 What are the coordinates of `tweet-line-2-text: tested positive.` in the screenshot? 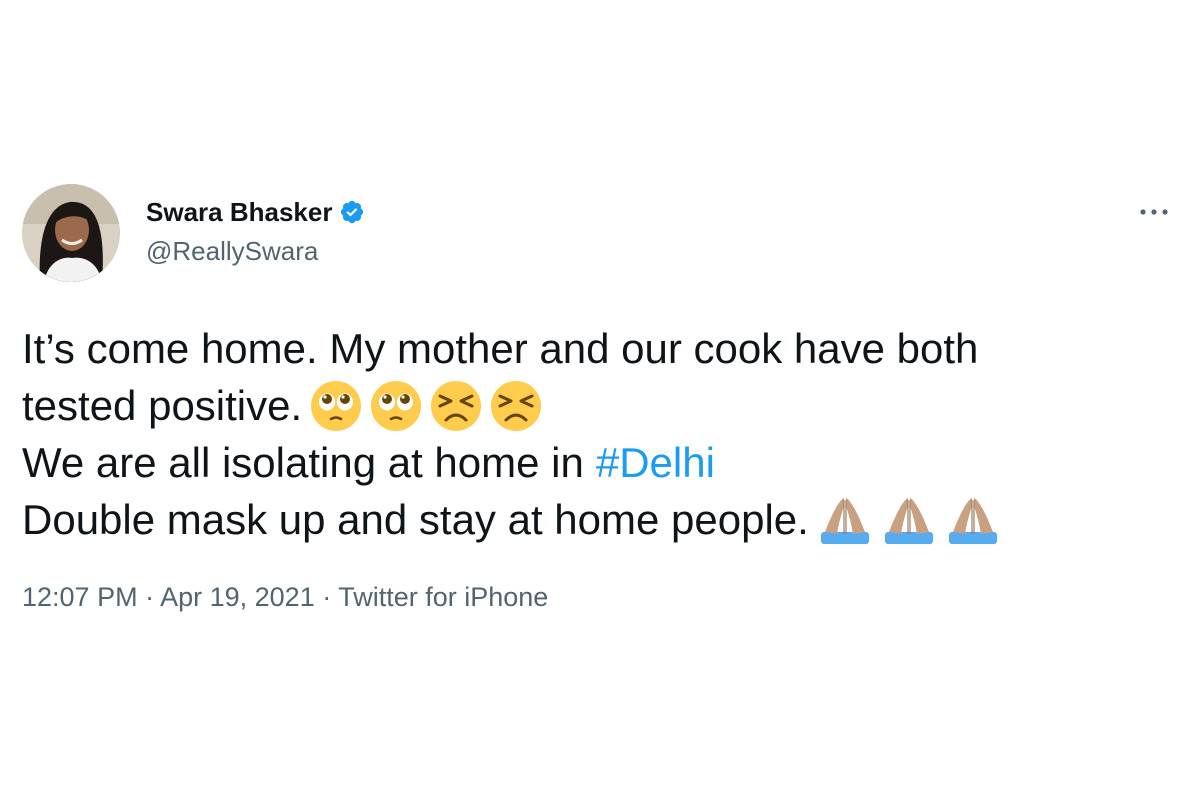 It's located at (162, 405).